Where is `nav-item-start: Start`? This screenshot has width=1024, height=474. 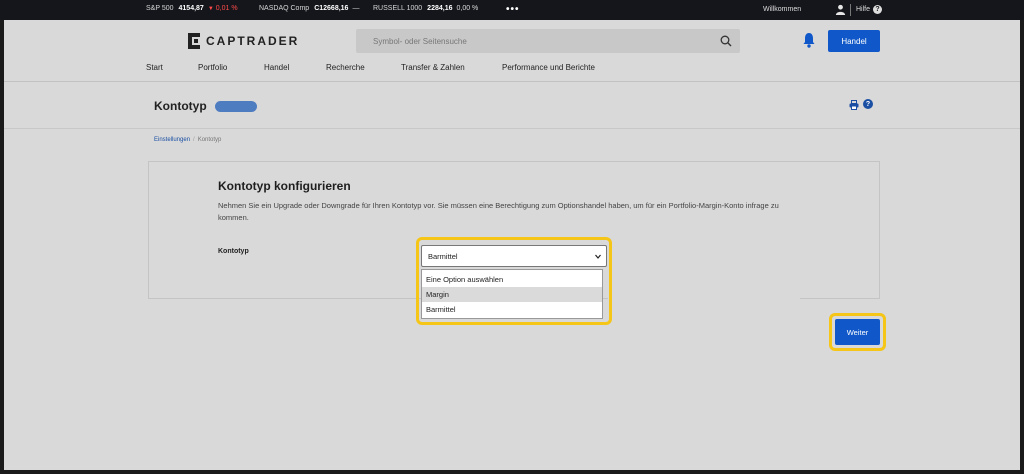 nav-item-start: Start is located at coordinates (154, 67).